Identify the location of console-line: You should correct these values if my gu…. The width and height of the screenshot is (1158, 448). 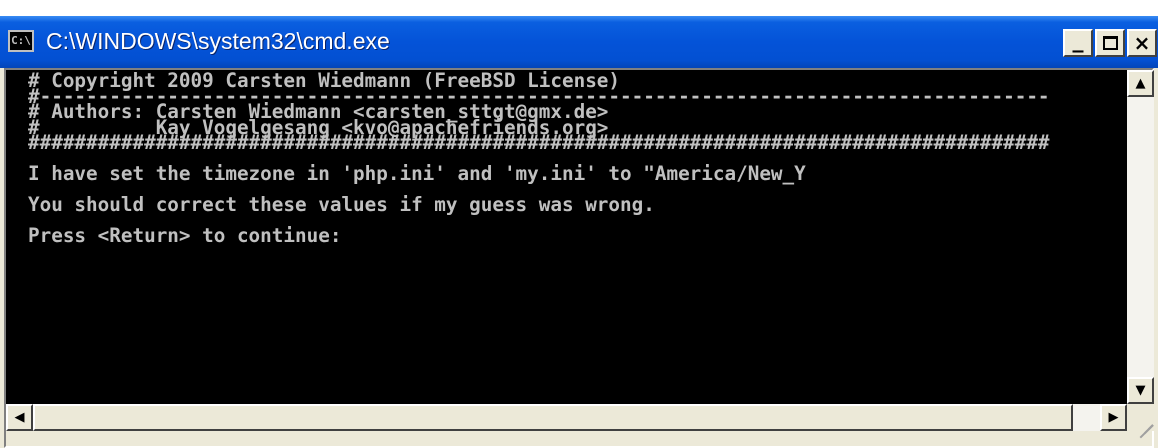
(341, 204).